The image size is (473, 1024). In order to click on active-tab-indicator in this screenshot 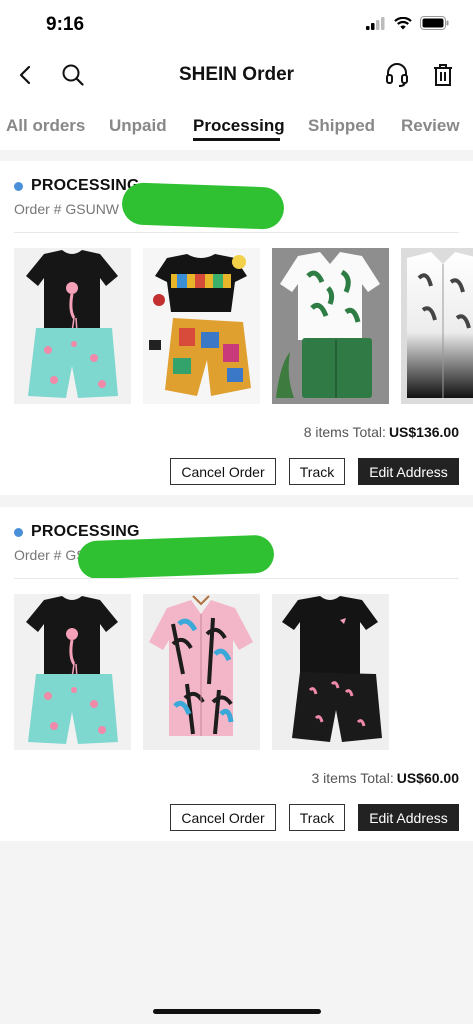, I will do `click(236, 139)`.